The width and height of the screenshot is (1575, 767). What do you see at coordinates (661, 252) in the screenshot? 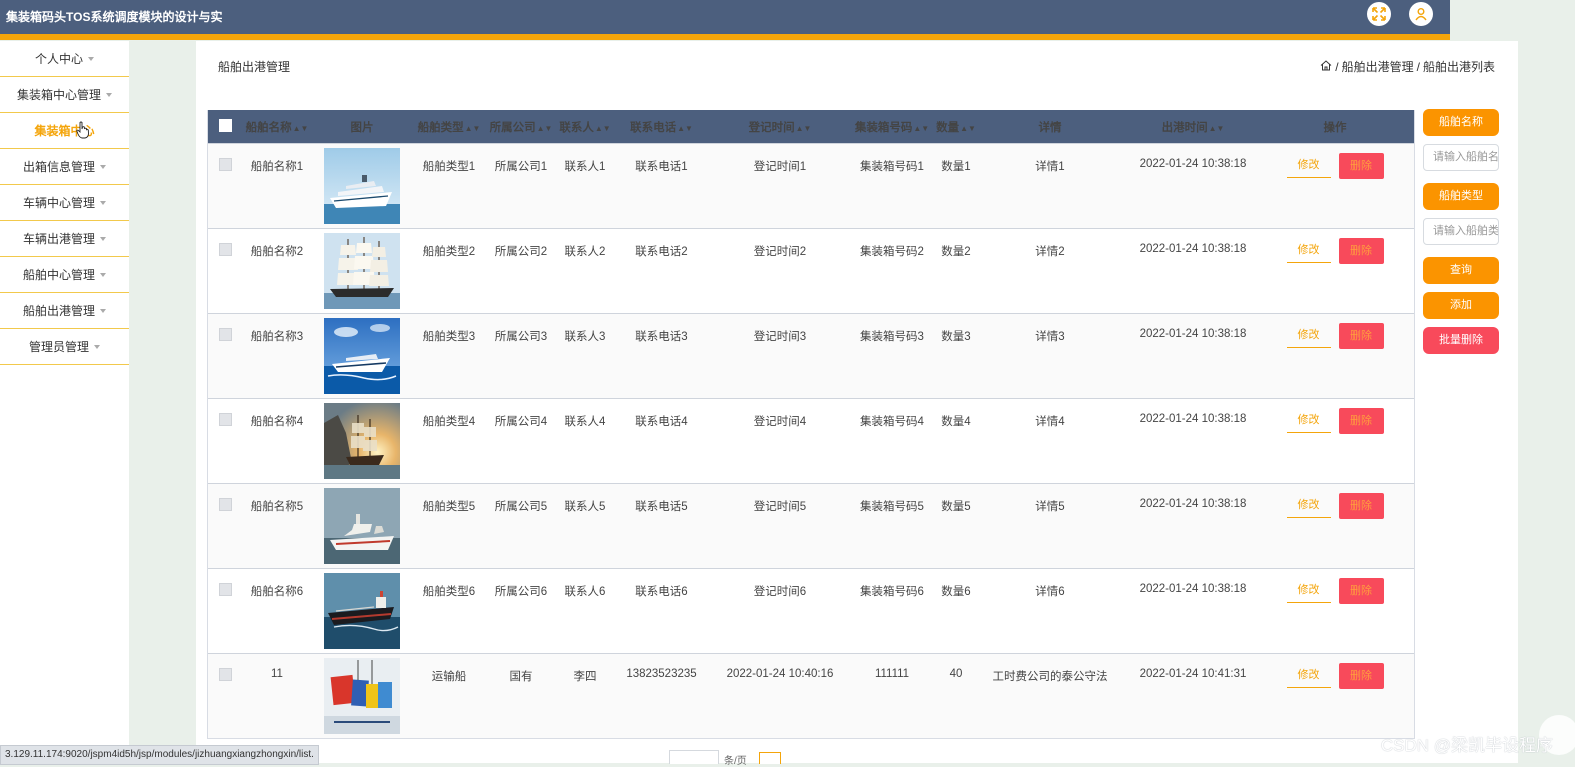
I see `cell-phone: 联系电话2` at bounding box center [661, 252].